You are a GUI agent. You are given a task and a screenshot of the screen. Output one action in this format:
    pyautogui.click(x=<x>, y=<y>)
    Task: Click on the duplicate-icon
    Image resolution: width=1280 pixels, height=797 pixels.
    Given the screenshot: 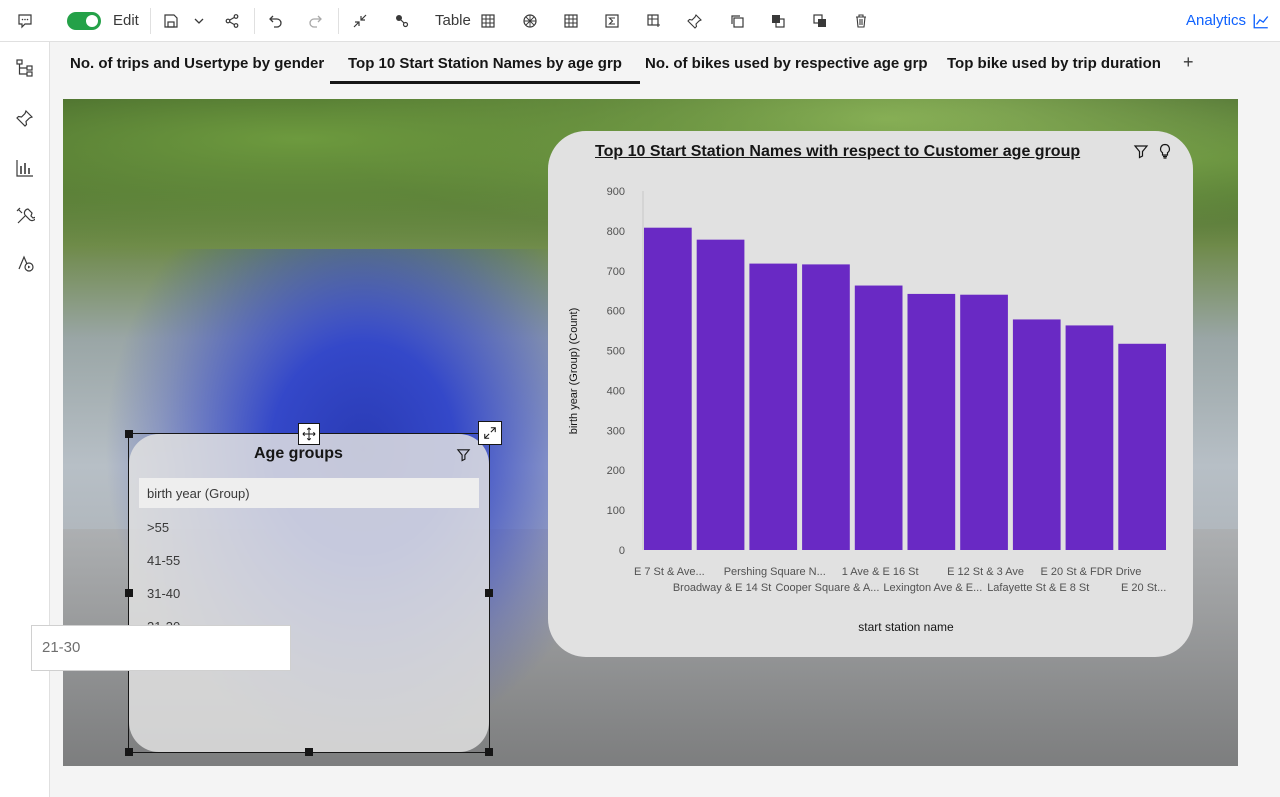 What is the action you would take?
    pyautogui.click(x=737, y=21)
    